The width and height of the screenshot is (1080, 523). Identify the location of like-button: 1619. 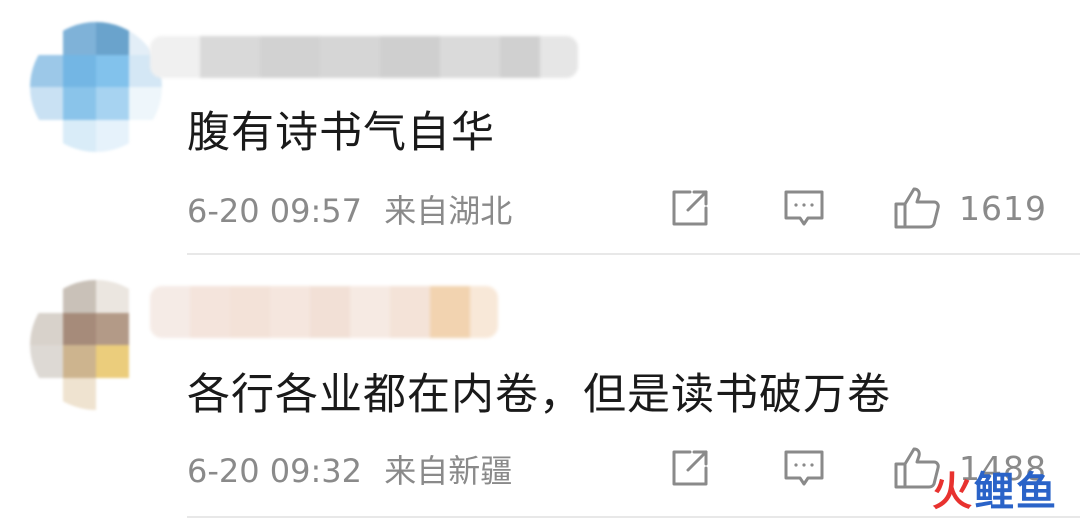
(970, 208).